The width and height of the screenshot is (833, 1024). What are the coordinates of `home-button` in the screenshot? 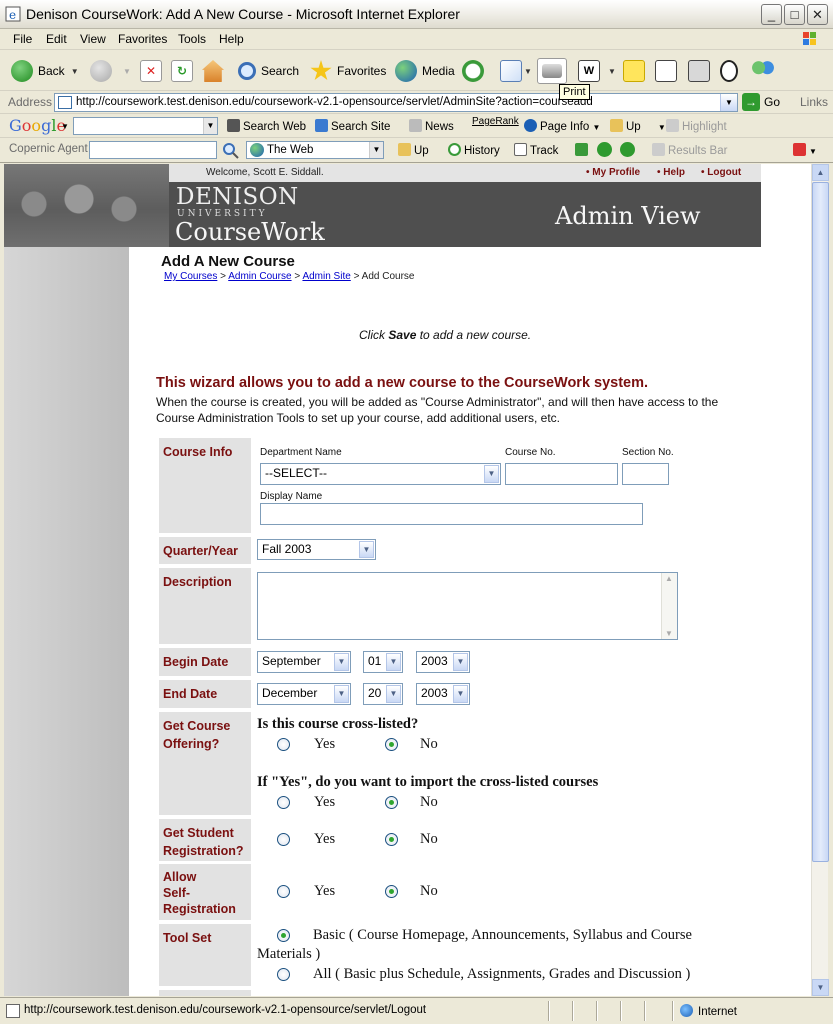 It's located at (213, 71).